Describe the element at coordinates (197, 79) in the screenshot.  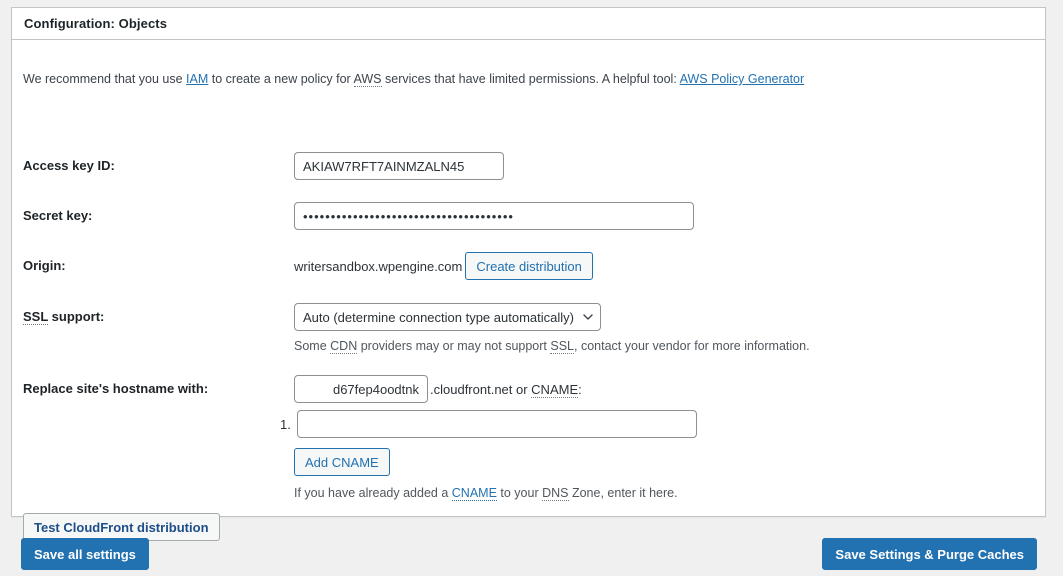
I see `iam-link: IAM` at that location.